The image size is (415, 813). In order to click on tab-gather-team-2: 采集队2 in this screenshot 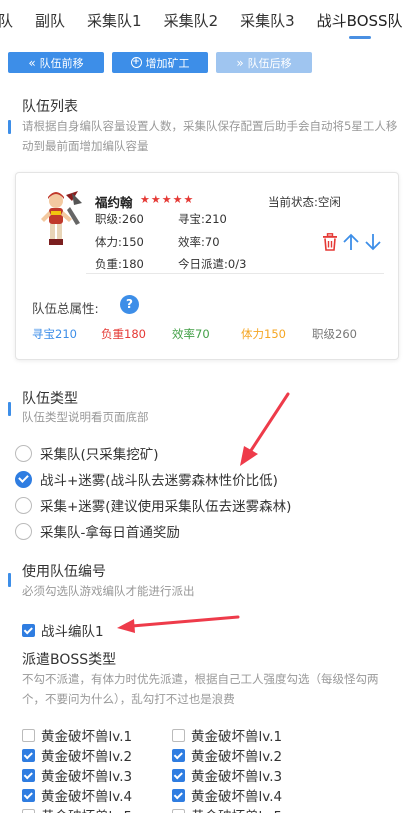, I will do `click(191, 21)`.